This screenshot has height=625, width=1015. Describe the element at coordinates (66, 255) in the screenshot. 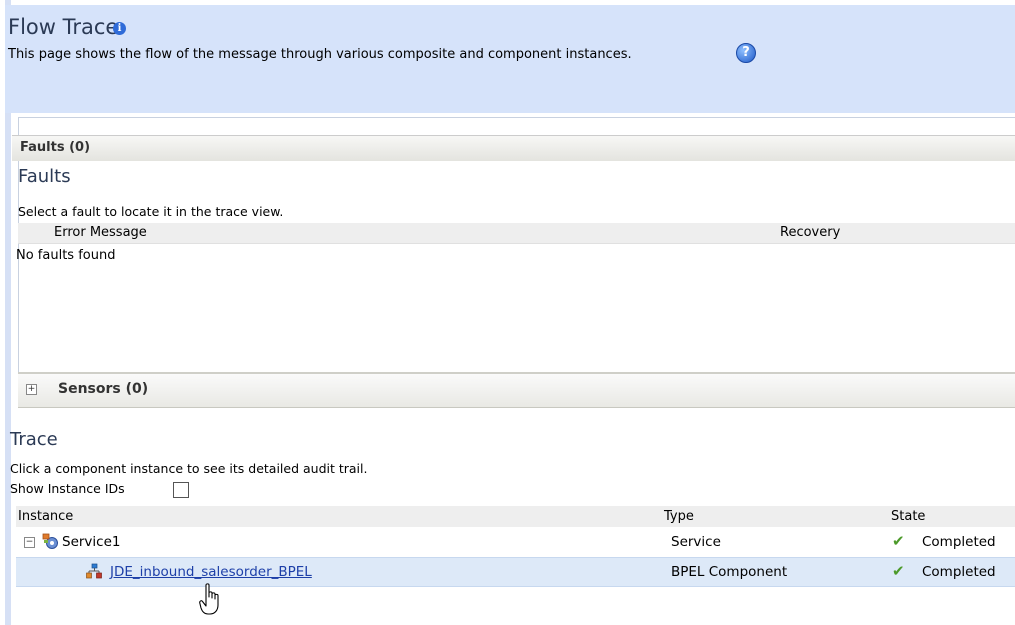

I see `no-faults-message: No faults found` at that location.